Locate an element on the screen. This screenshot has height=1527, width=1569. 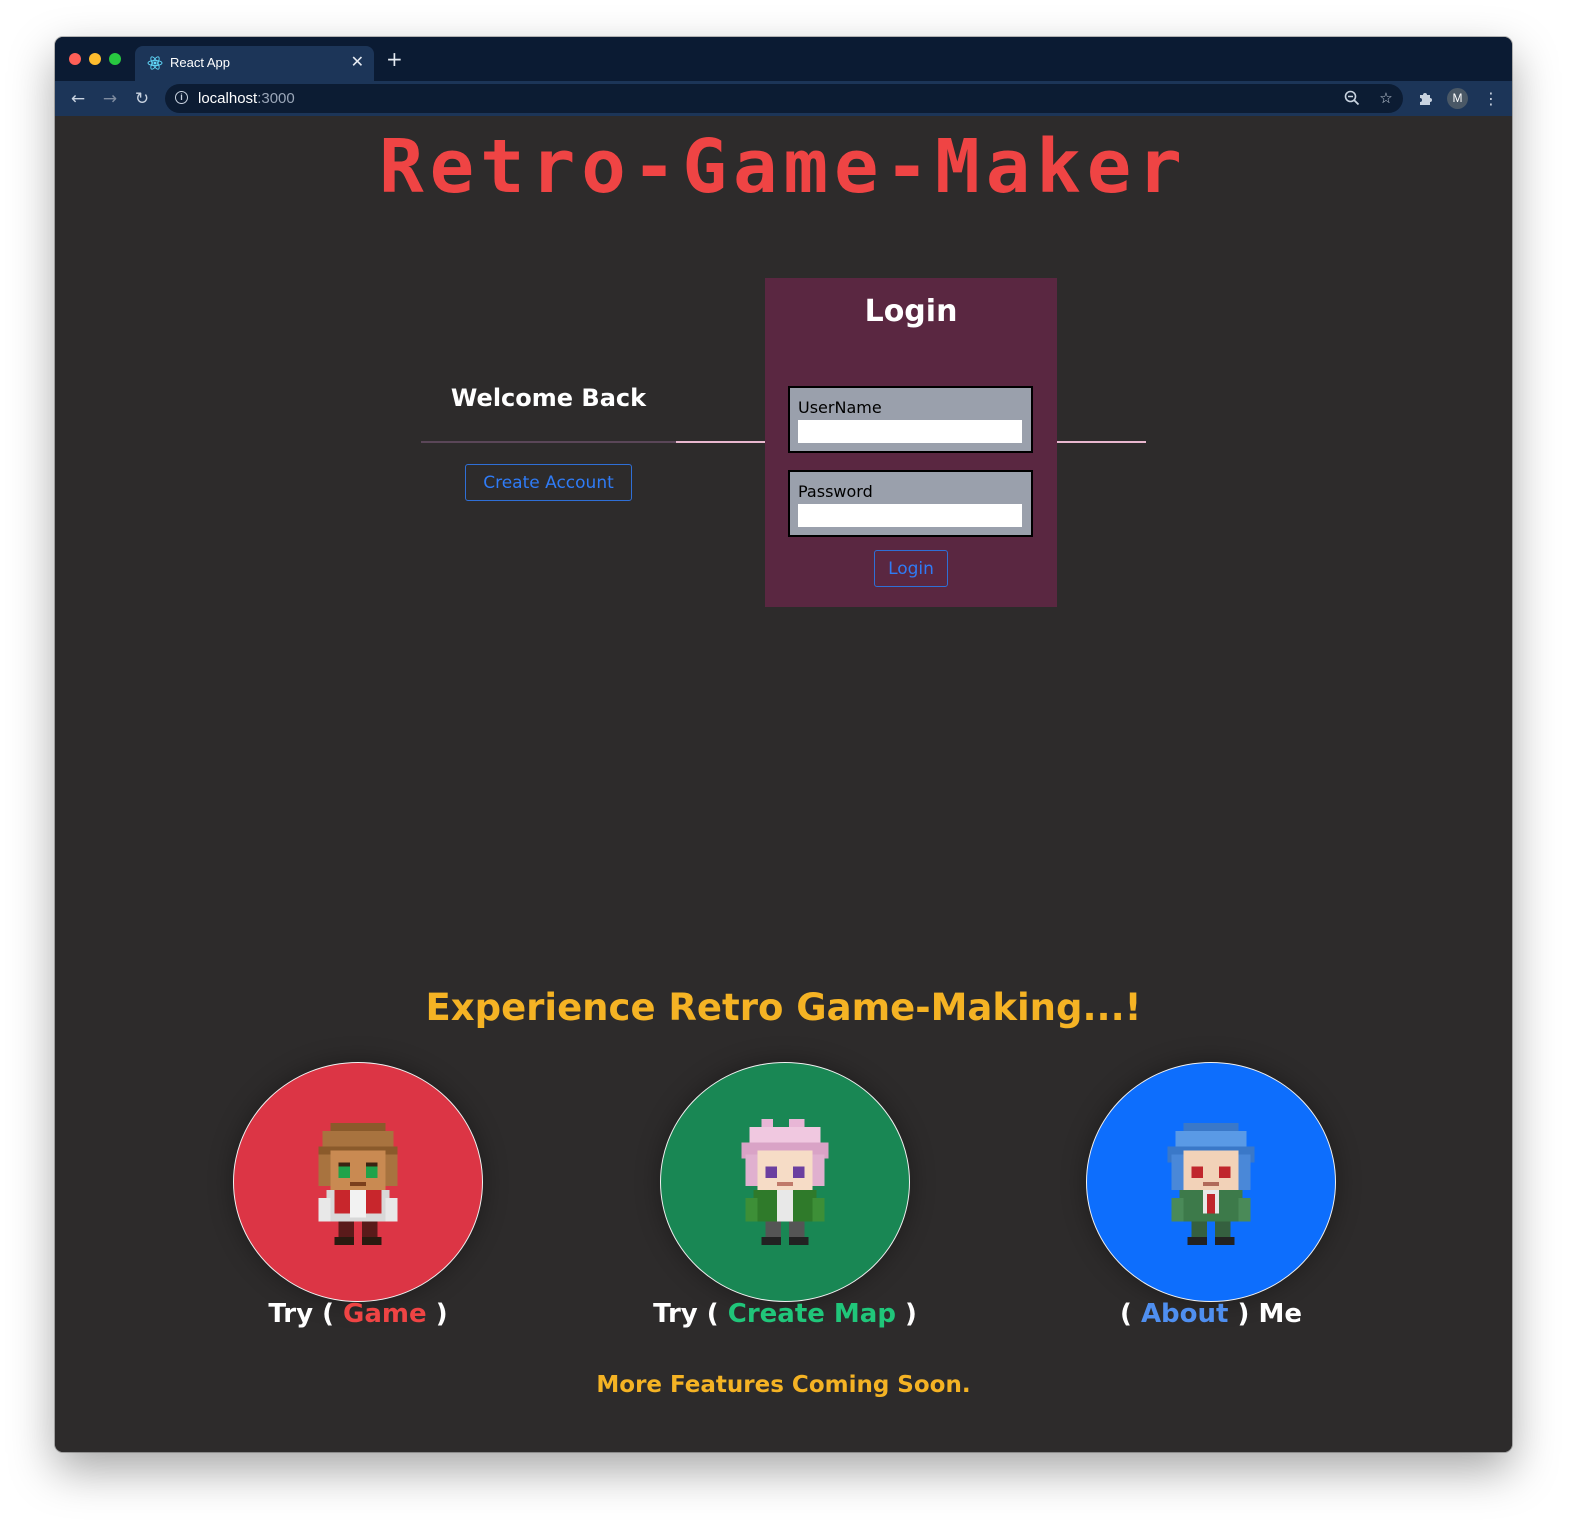
url-text: localhost:3000 is located at coordinates (246, 98).